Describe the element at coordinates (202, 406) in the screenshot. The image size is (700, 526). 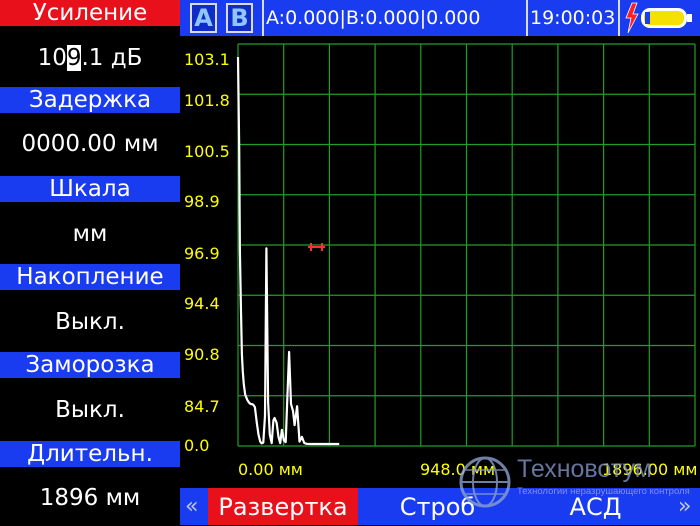
I see `y-tick-label: 84.7` at that location.